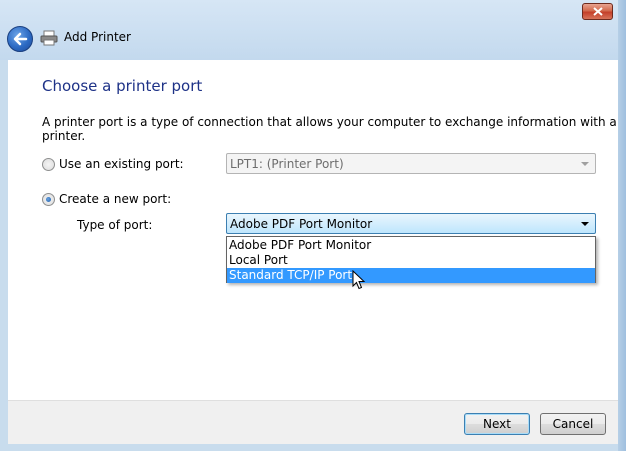 The width and height of the screenshot is (626, 451). What do you see at coordinates (48, 164) in the screenshot?
I see `existing-port-radio` at bounding box center [48, 164].